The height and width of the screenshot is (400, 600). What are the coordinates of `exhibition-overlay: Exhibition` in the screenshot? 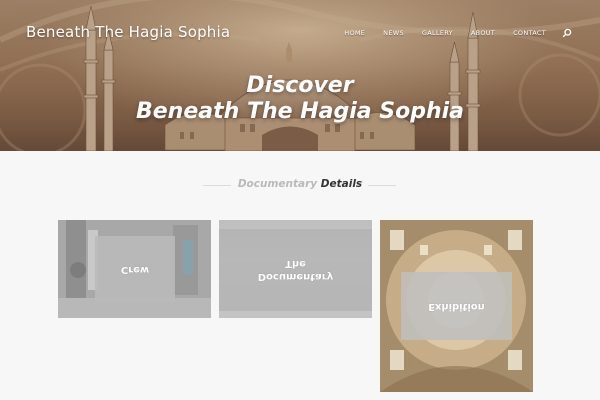 It's located at (456, 306).